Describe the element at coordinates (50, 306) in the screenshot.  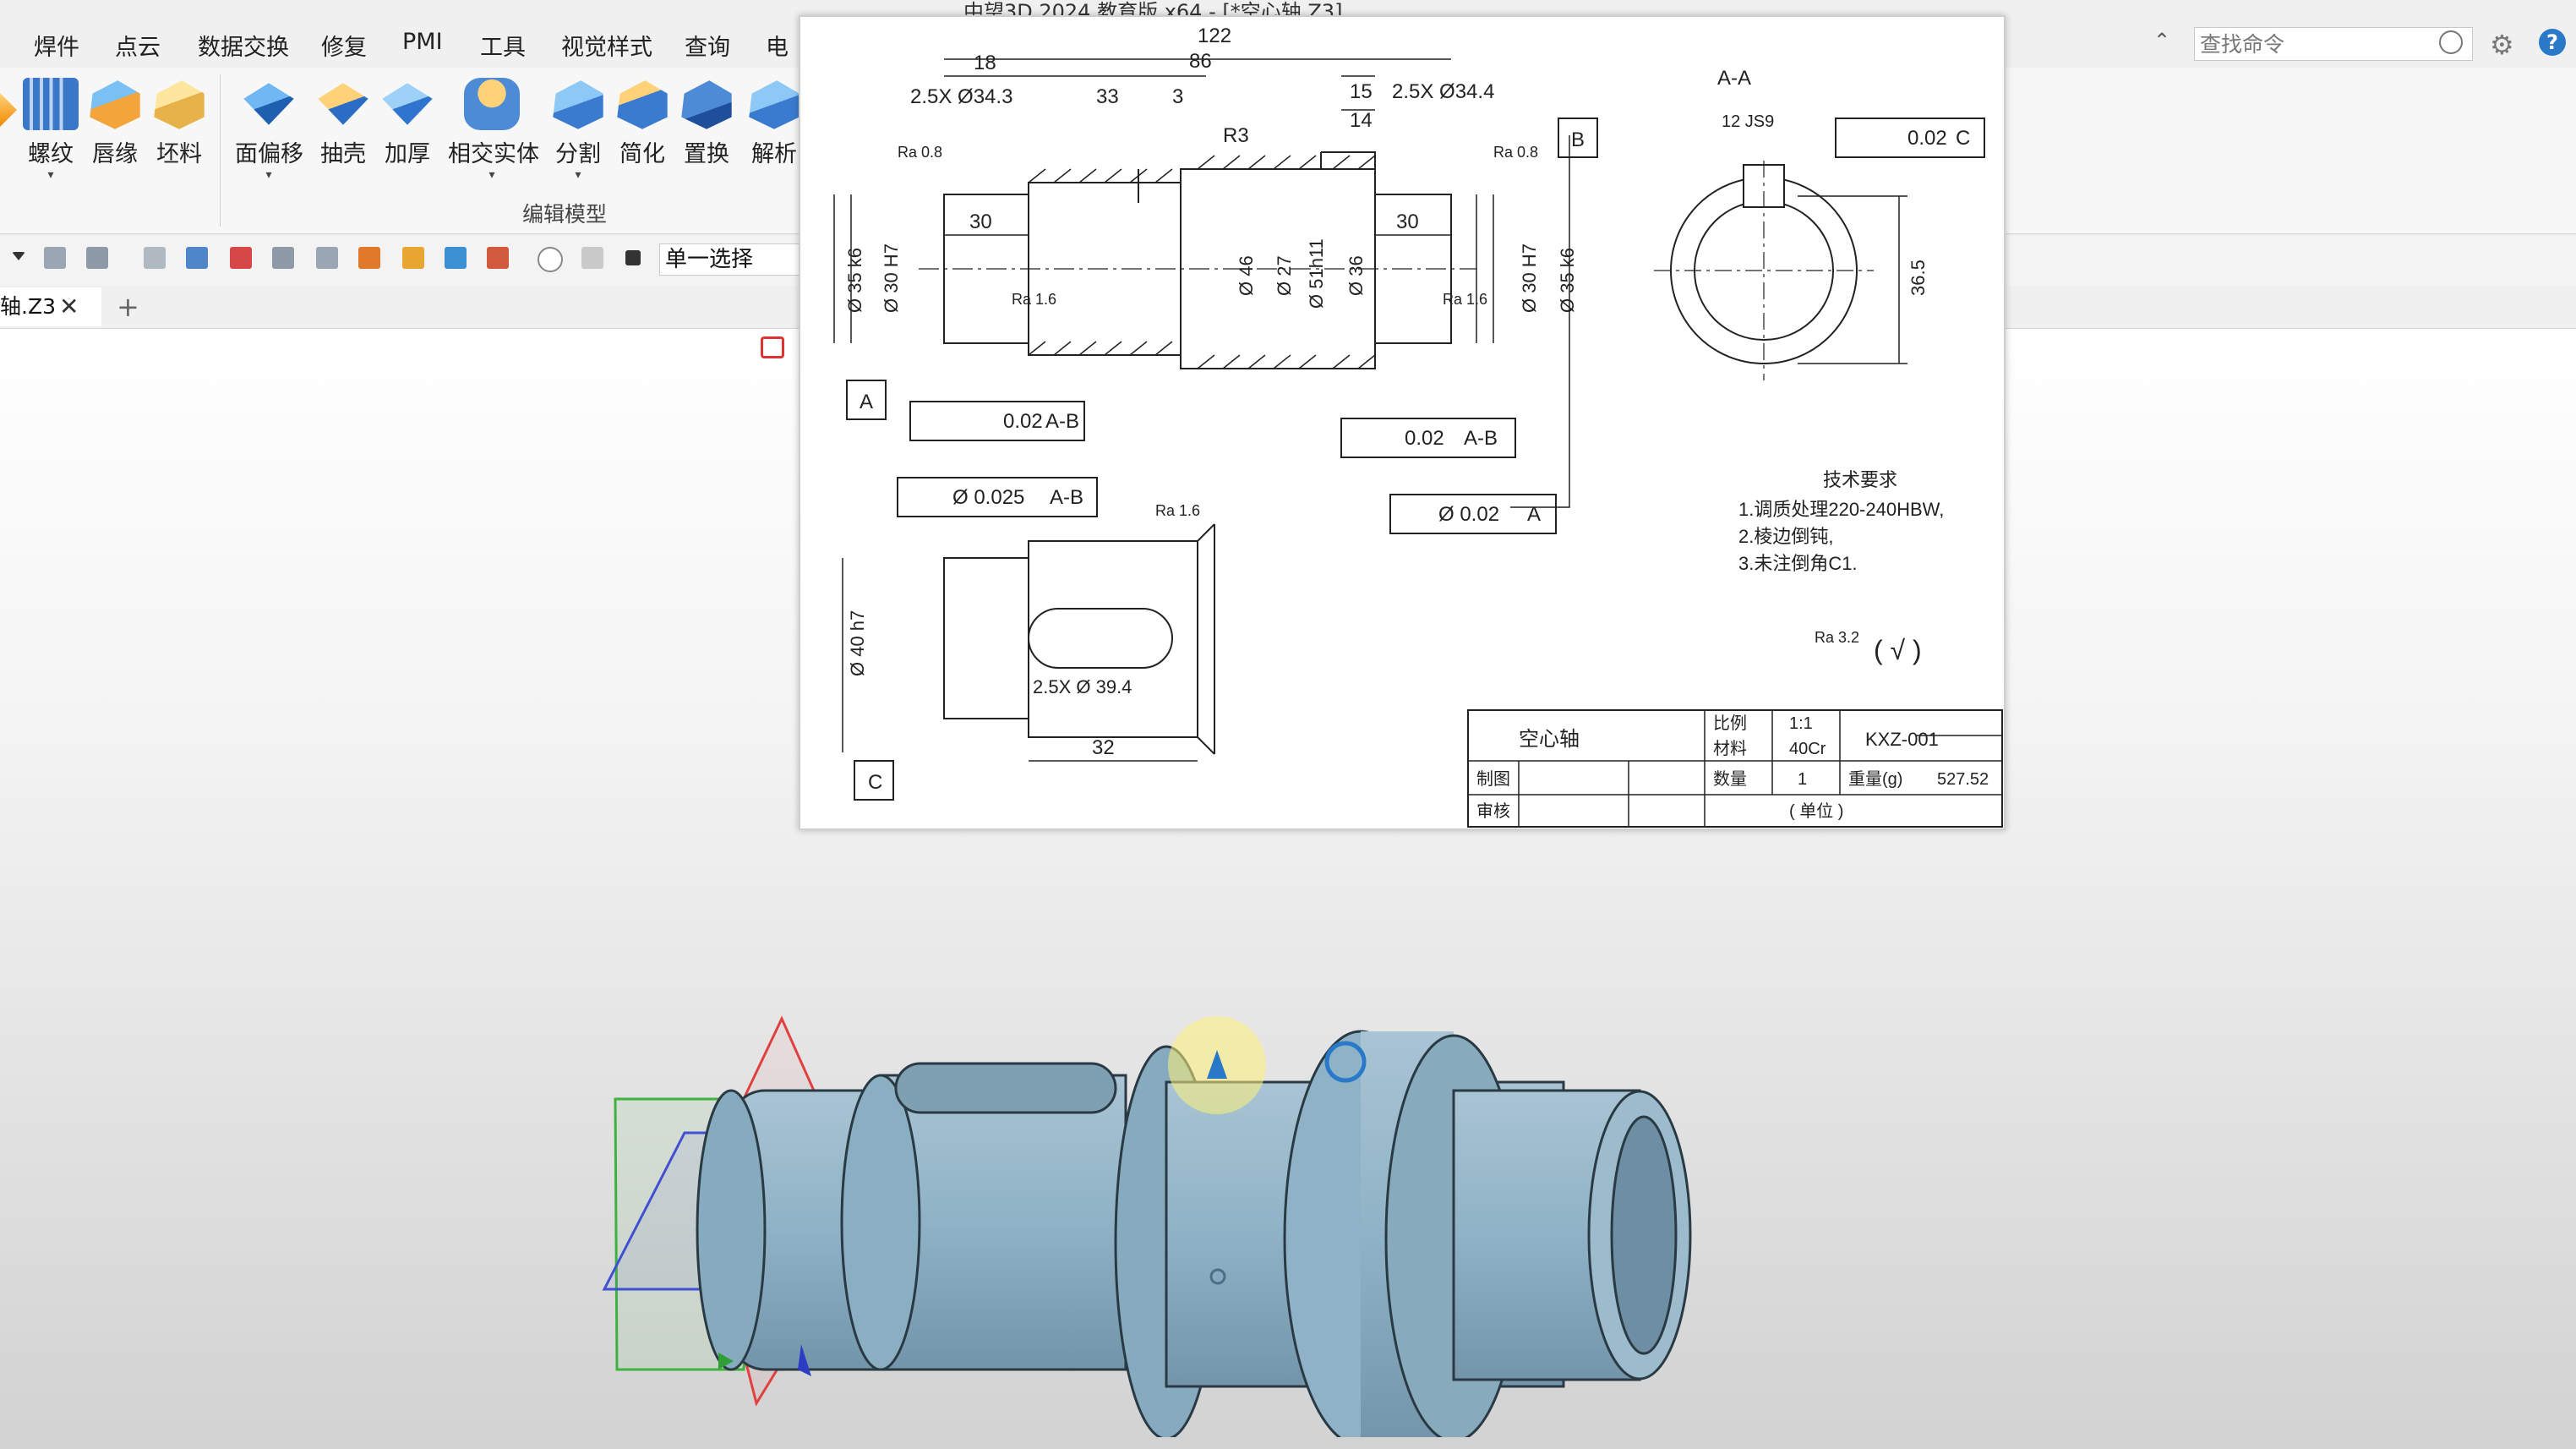
I see `tab-document: 轴.Z3` at that location.